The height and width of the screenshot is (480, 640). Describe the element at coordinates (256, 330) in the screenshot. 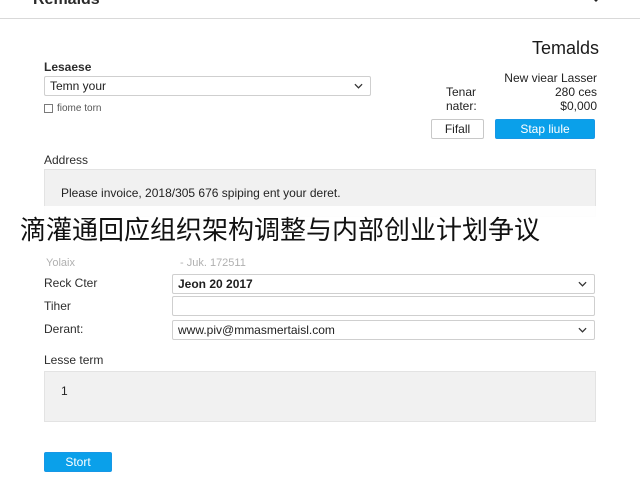

I see `derant-value: www.piv@mmasmertaisl.com` at that location.